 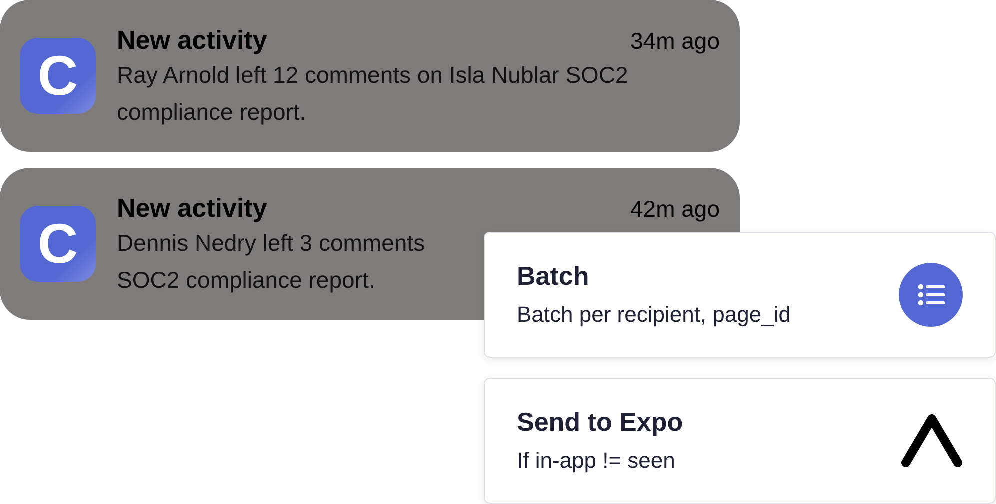 What do you see at coordinates (553, 276) in the screenshot?
I see `step-title: Batch` at bounding box center [553, 276].